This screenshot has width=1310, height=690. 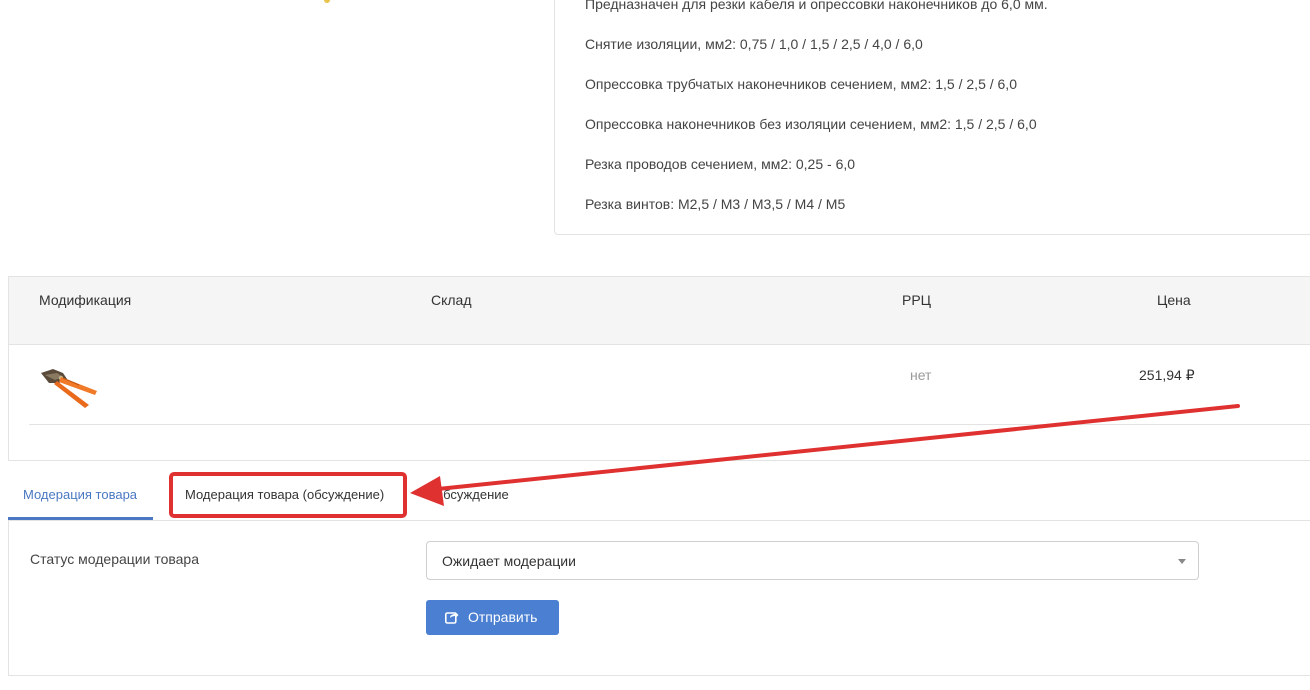 I want to click on table-header: Модификация Склад РРЦ Цена, so click(x=659, y=311).